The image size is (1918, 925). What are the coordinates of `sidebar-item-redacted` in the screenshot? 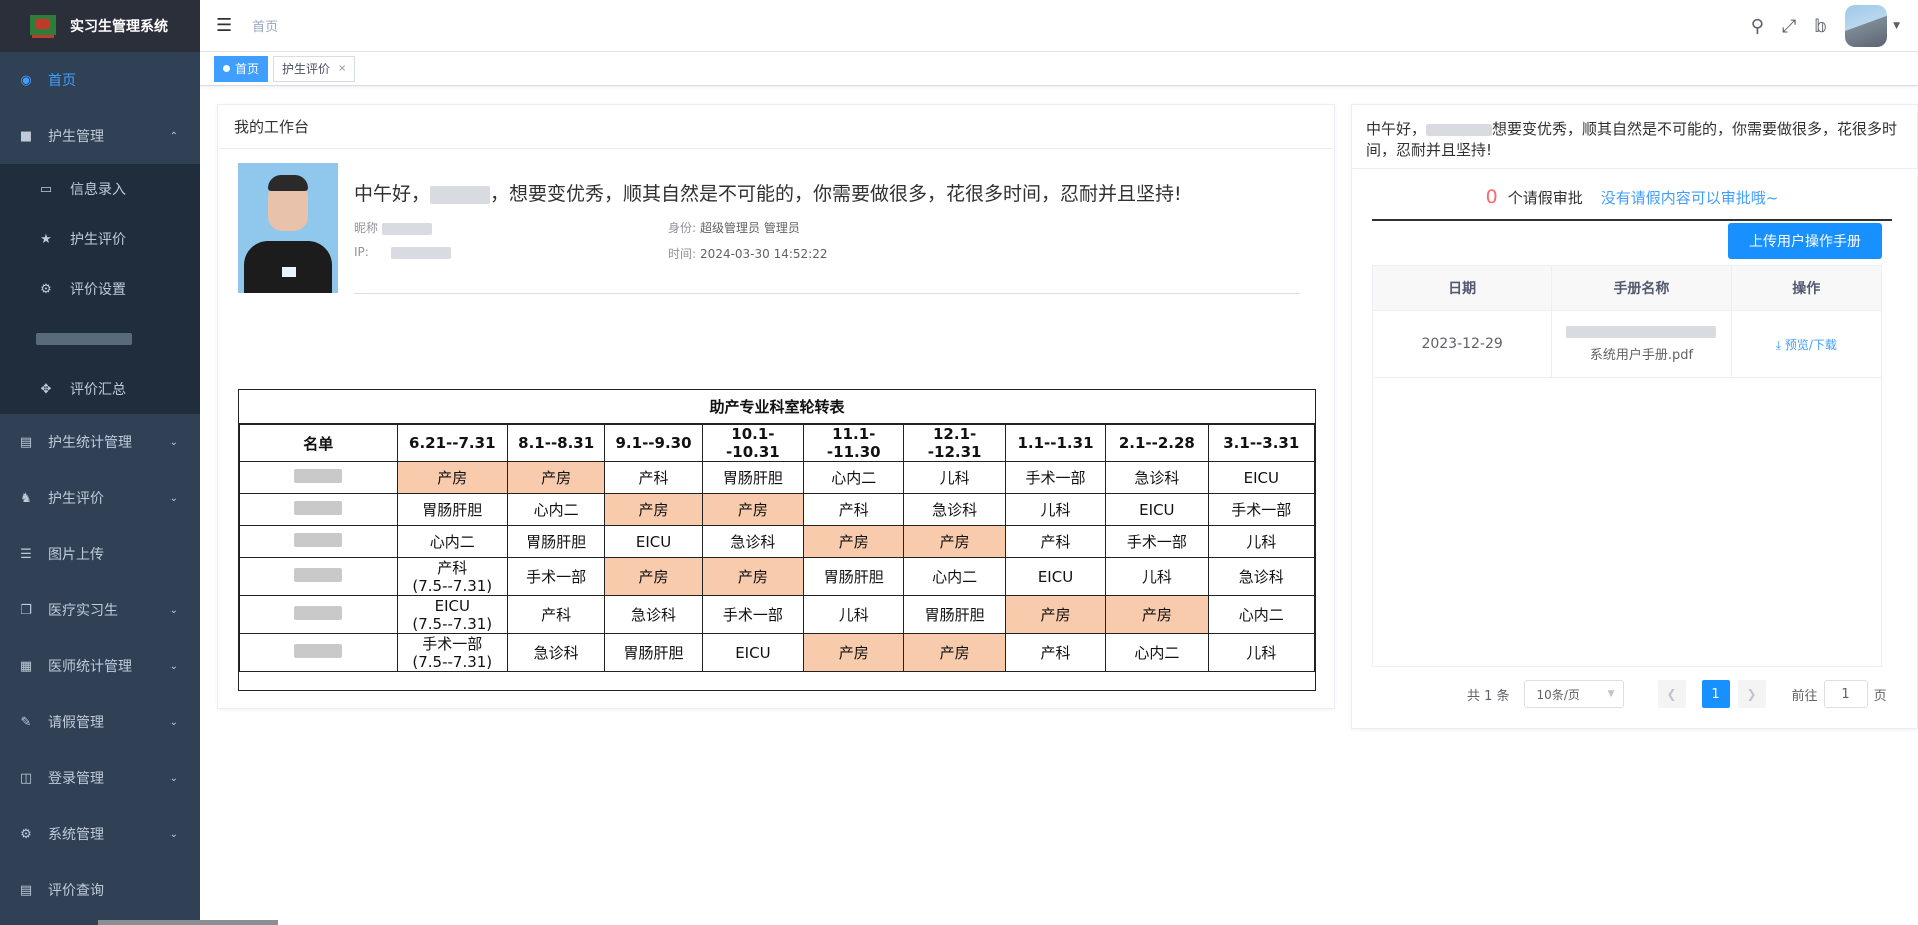 It's located at (100, 339).